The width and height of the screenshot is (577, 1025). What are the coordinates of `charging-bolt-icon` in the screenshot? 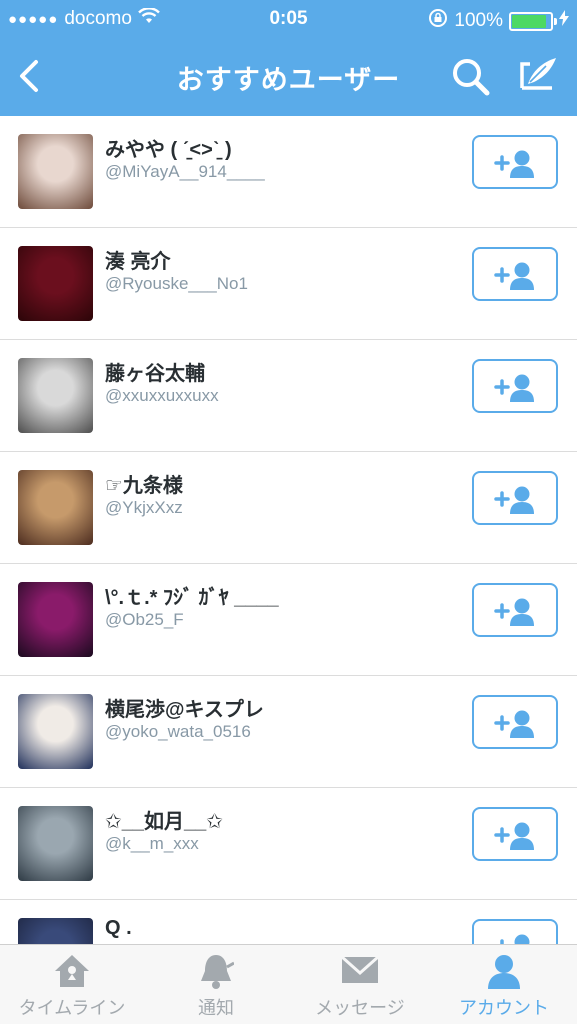 It's located at (564, 21).